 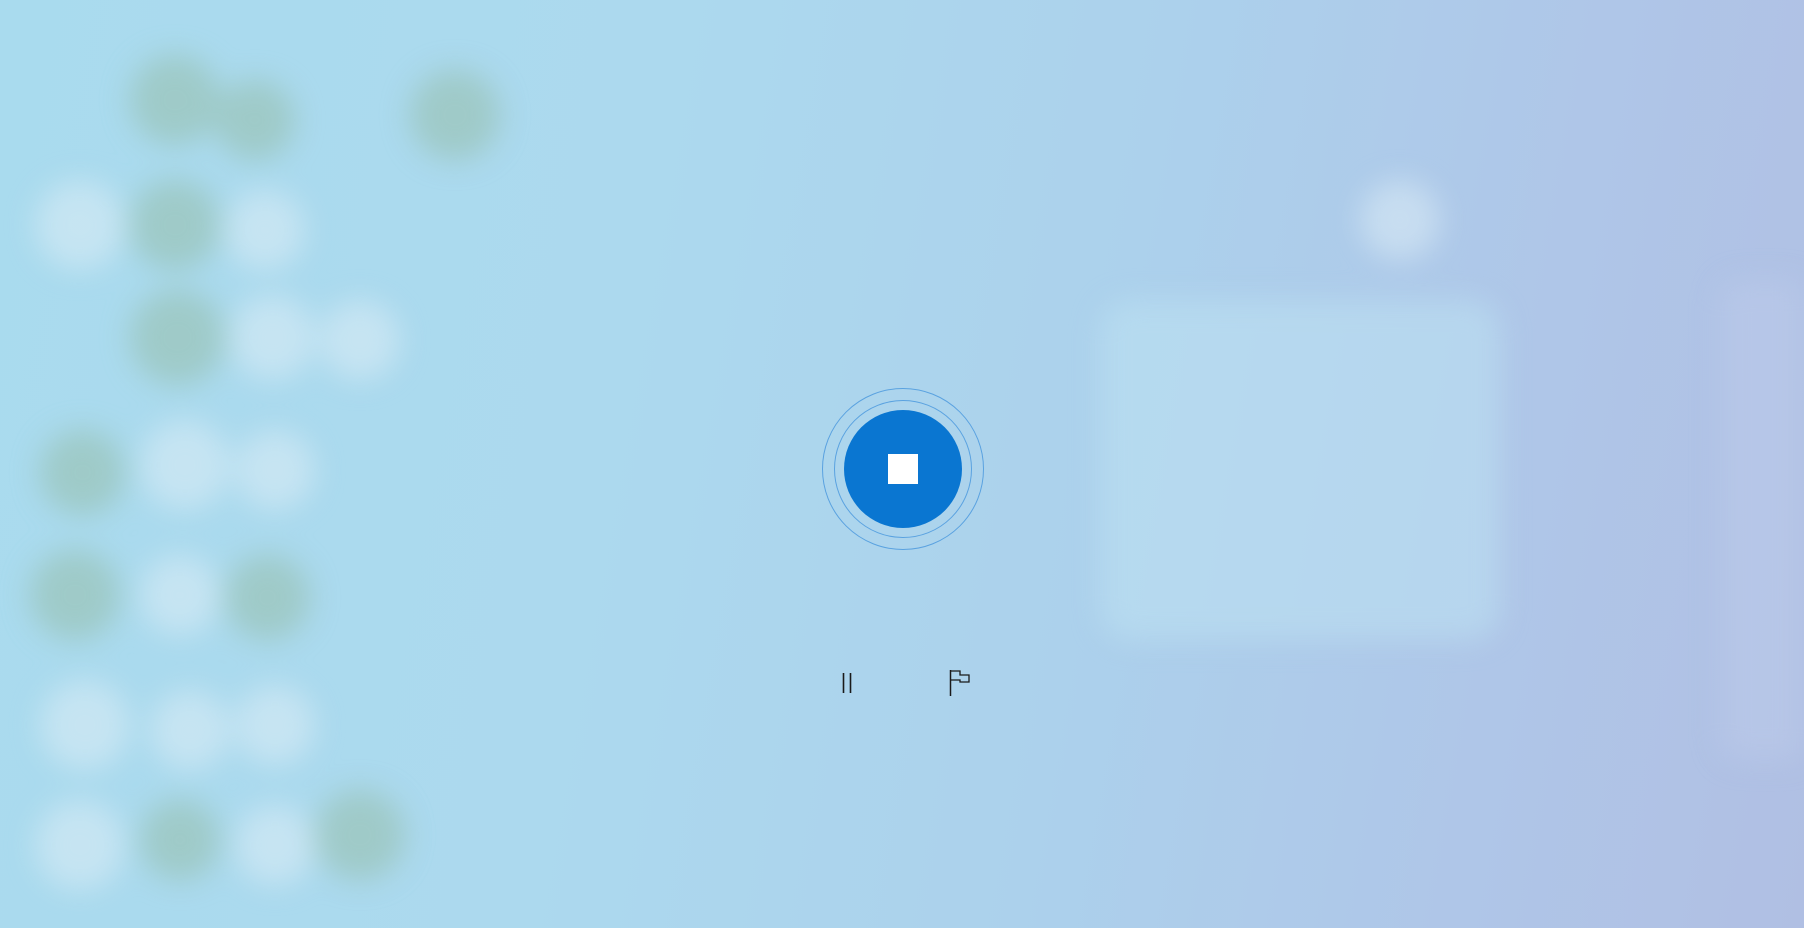 I want to click on stop-icon, so click(x=903, y=469).